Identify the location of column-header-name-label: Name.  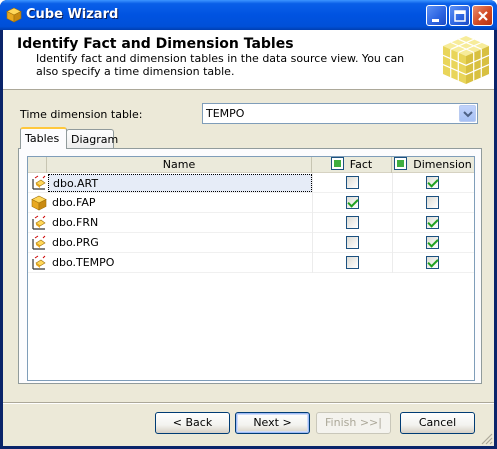
(179, 164).